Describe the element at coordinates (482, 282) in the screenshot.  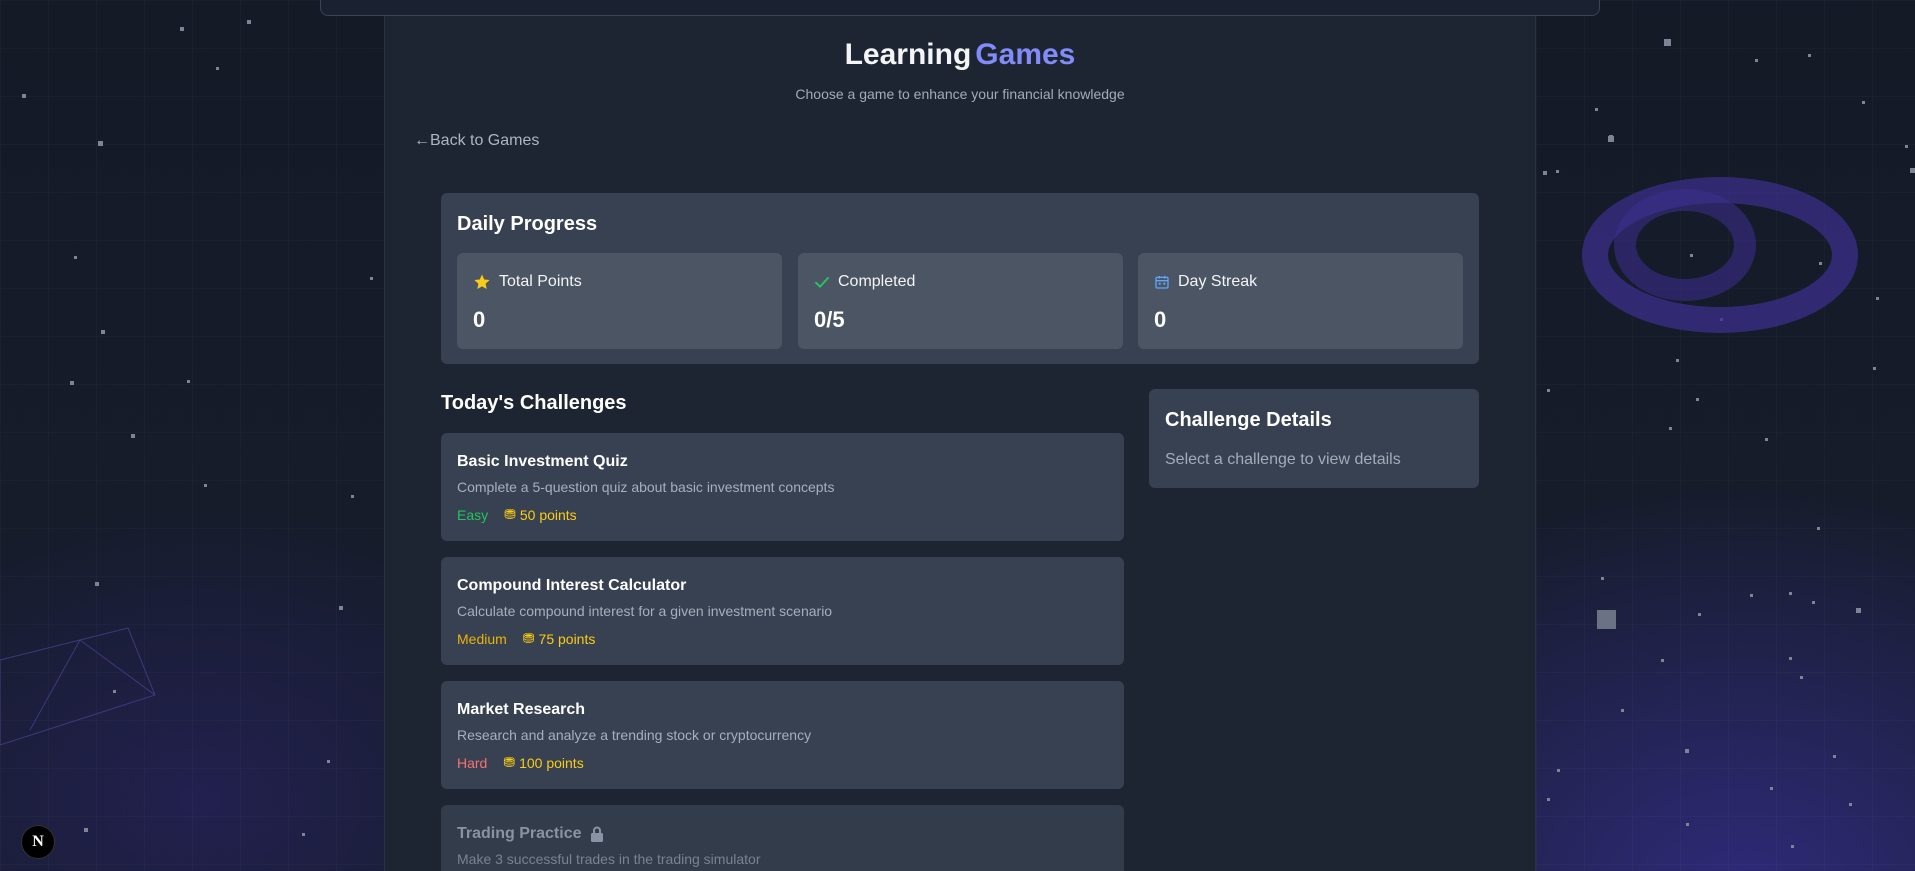
I see `star-icon` at that location.